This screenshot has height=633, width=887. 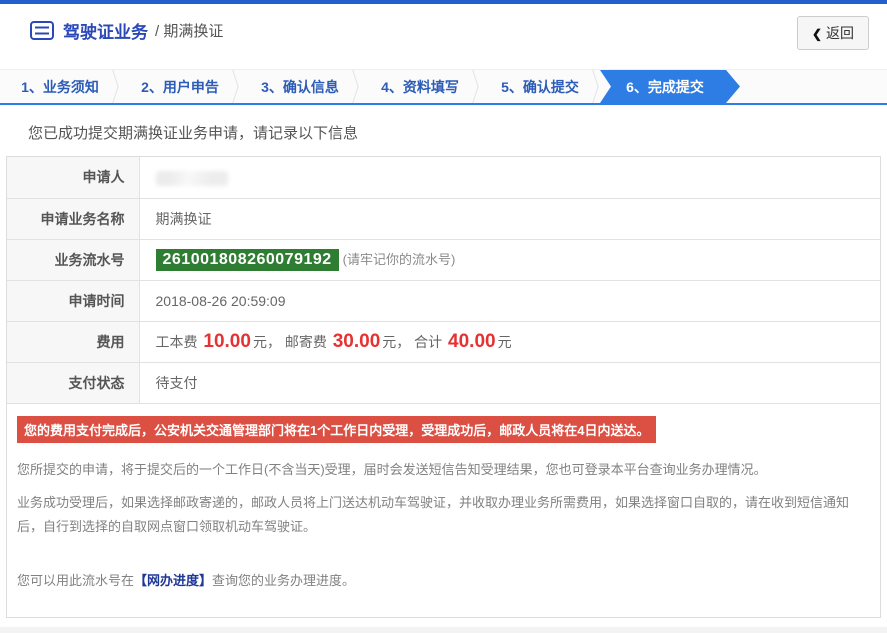 What do you see at coordinates (73, 383) in the screenshot?
I see `pay-status-label: 支付状态` at bounding box center [73, 383].